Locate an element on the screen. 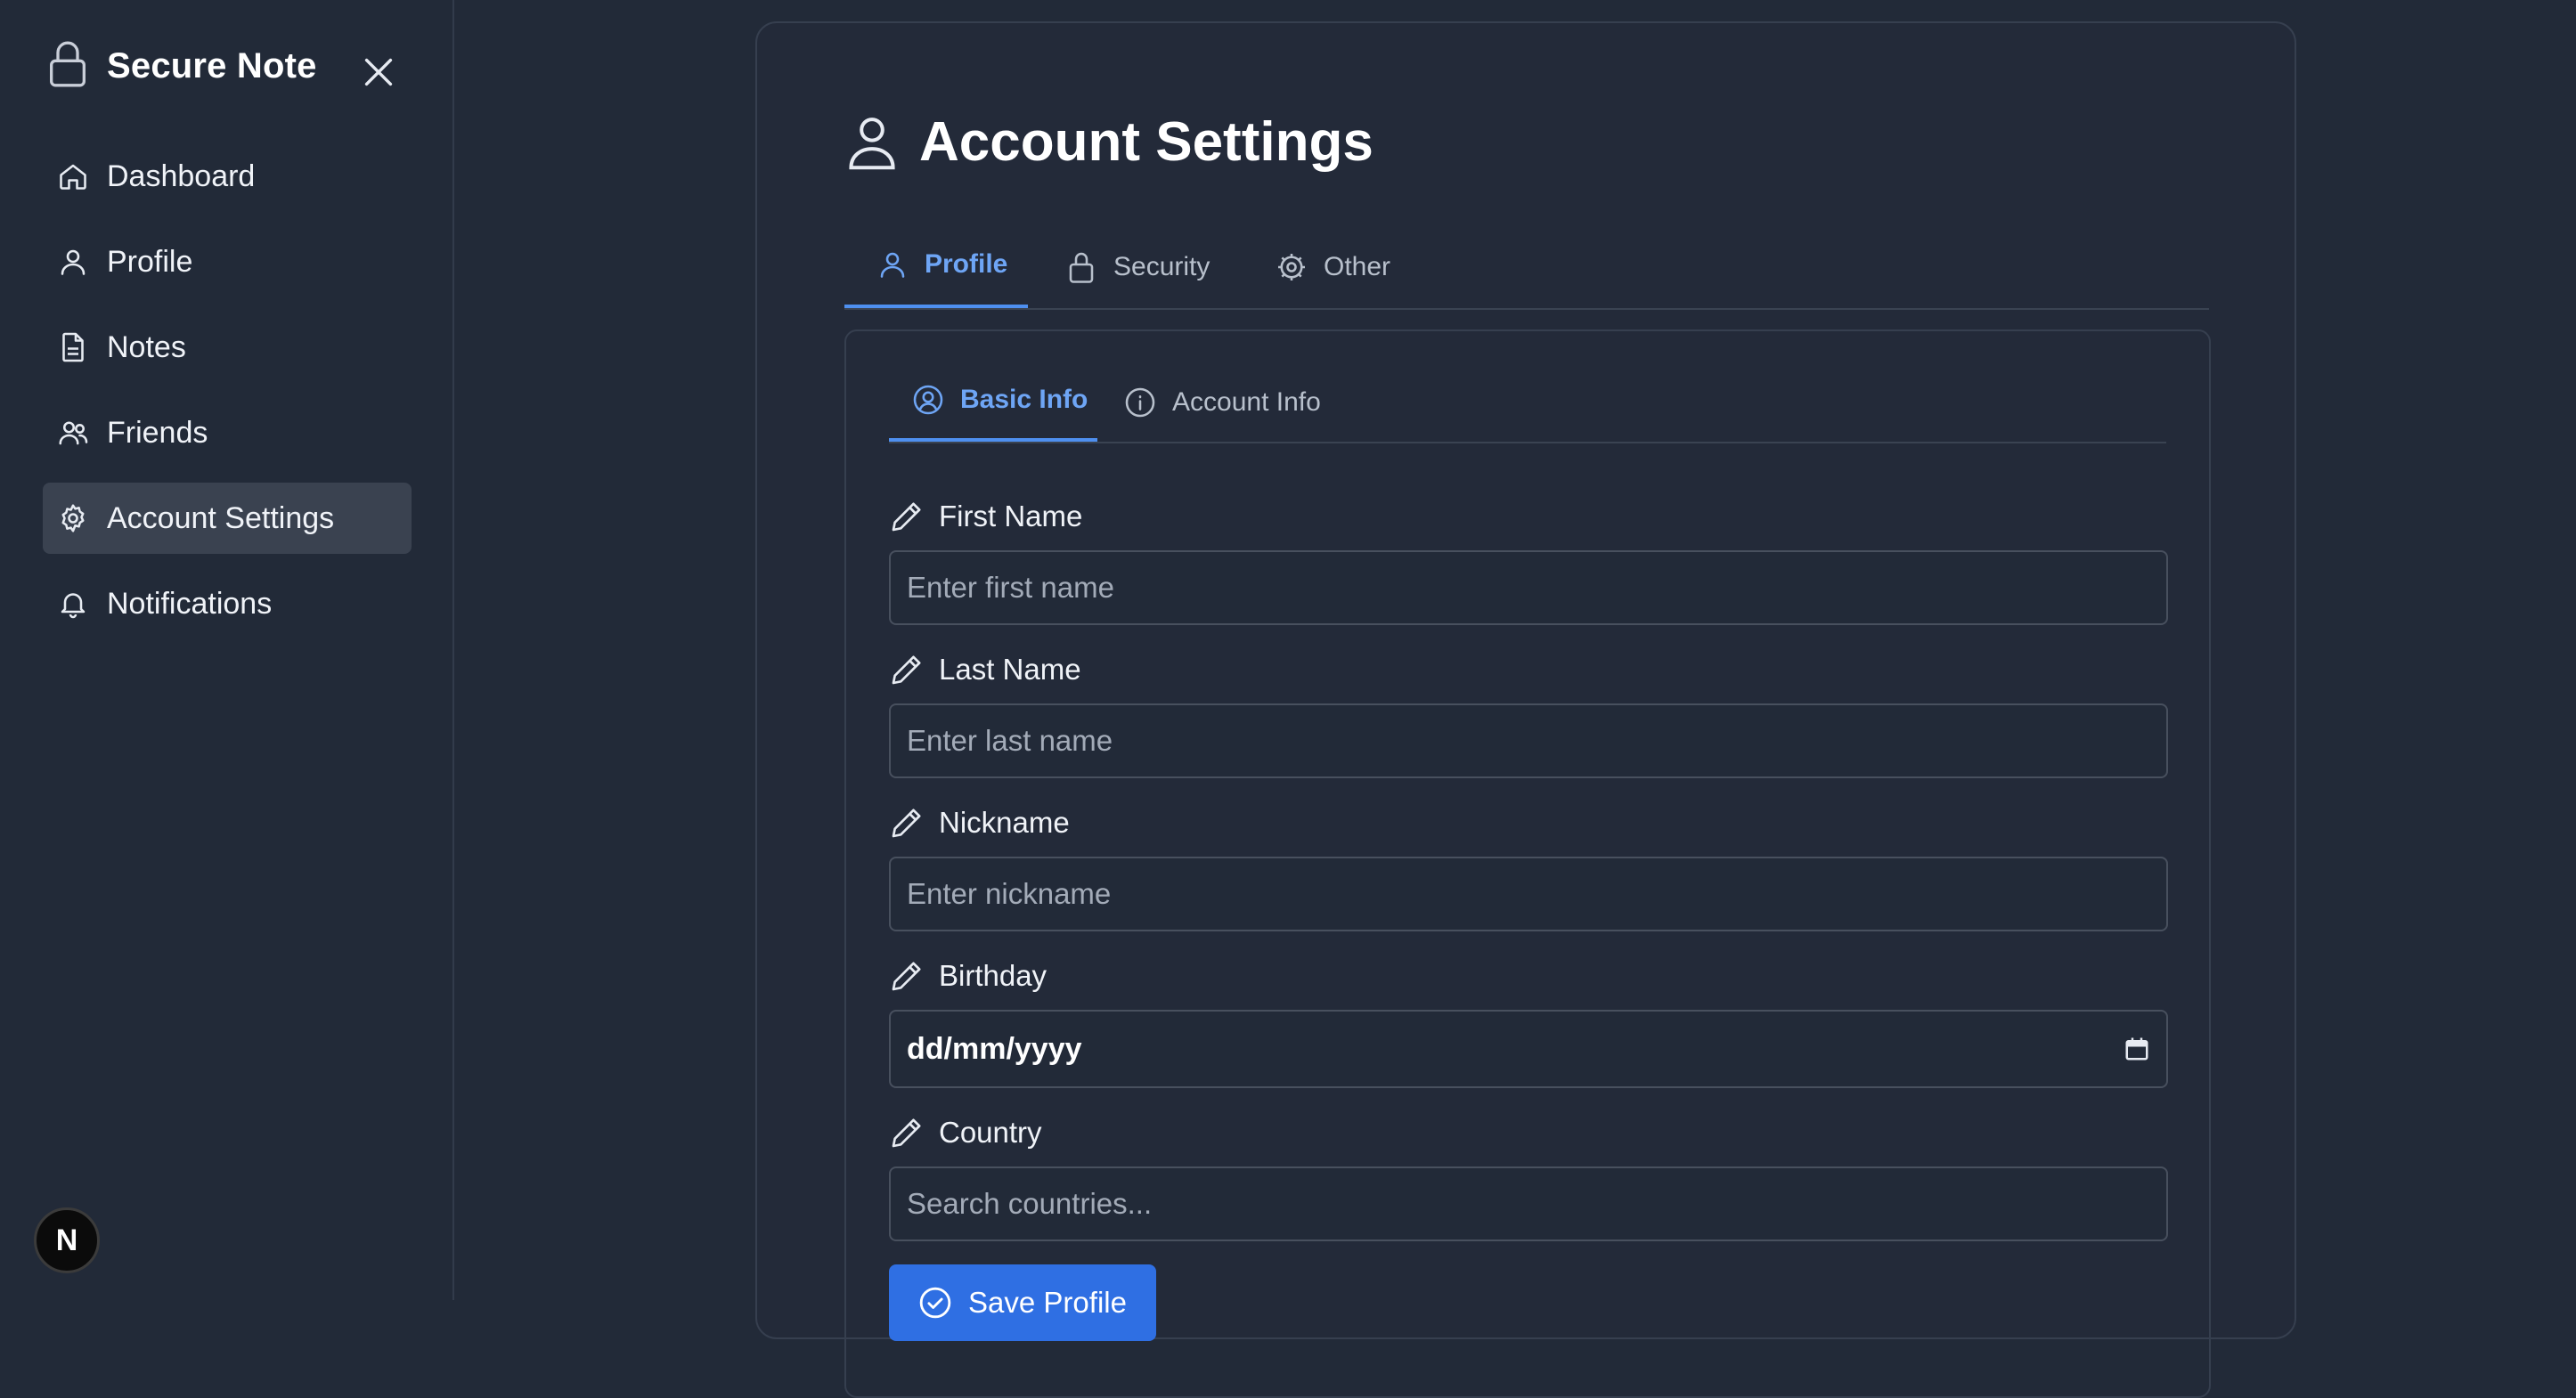 This screenshot has height=1398, width=2576. field-label-text: Nickname is located at coordinates (1004, 822).